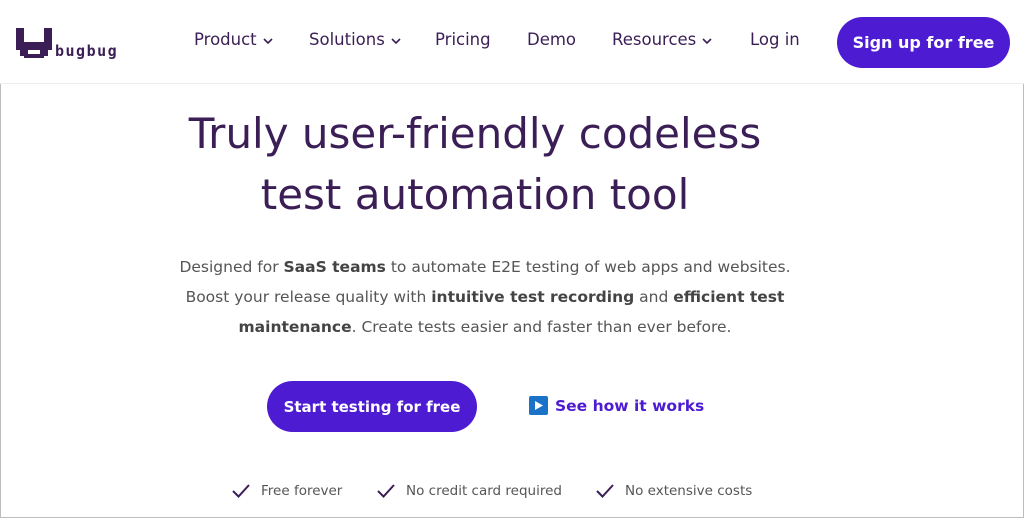 Image resolution: width=1024 pixels, height=518 pixels. I want to click on feature-item: No credit card required, so click(469, 491).